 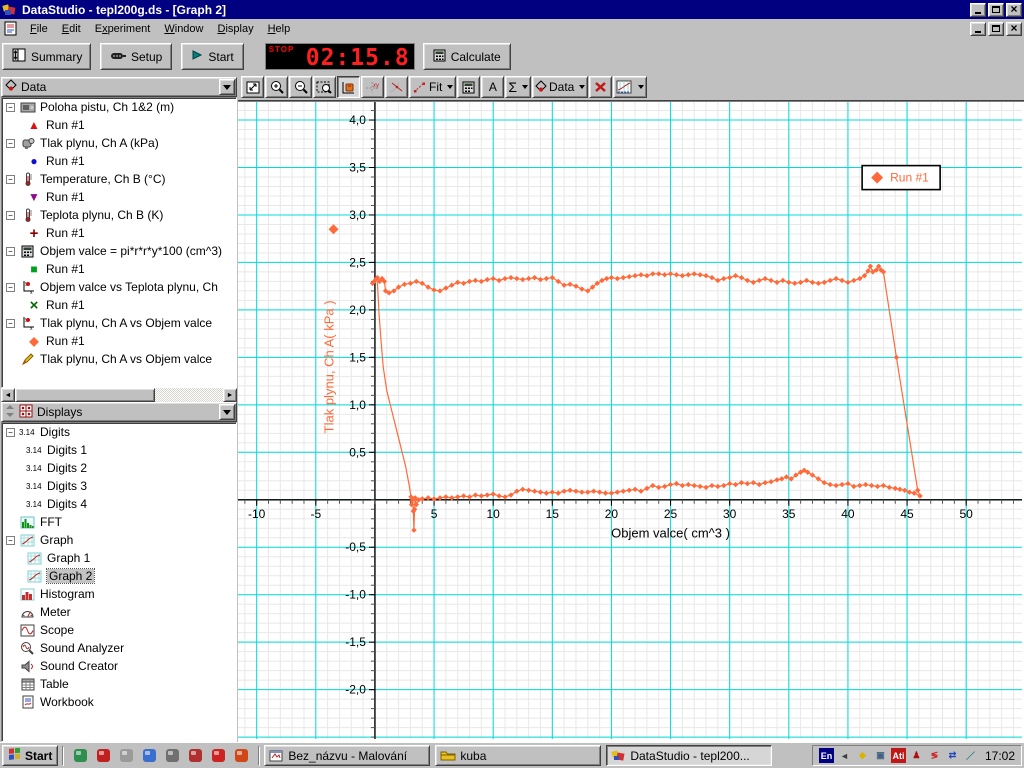 I want to click on quicklaunch-1-icon, so click(x=80, y=755).